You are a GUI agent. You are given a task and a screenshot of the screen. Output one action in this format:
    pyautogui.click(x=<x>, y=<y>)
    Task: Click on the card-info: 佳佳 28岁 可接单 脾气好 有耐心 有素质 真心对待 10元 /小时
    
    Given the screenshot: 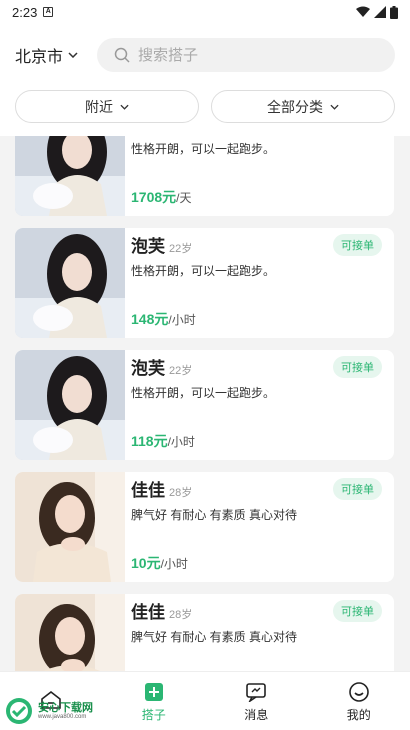 What is the action you would take?
    pyautogui.click(x=259, y=527)
    